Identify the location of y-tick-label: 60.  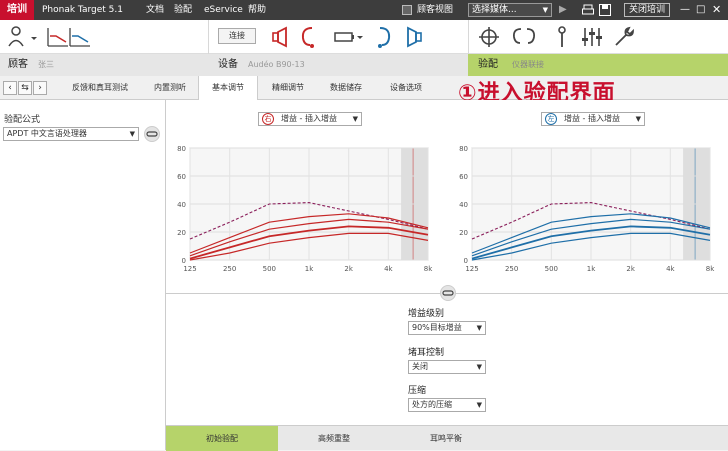
(181, 177).